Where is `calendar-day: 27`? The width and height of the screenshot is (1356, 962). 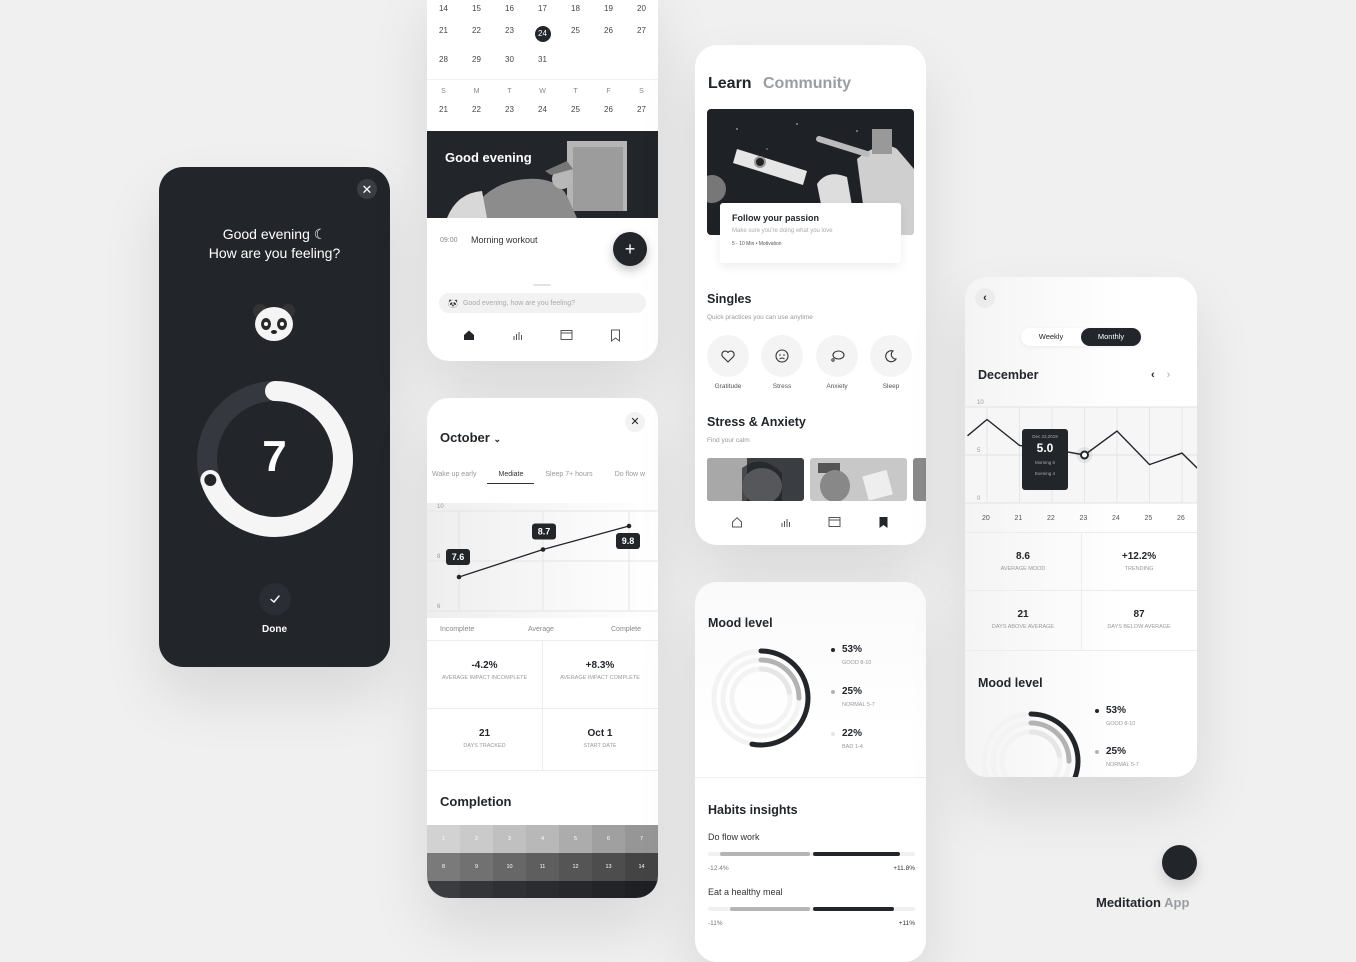
calendar-day: 27 is located at coordinates (641, 34).